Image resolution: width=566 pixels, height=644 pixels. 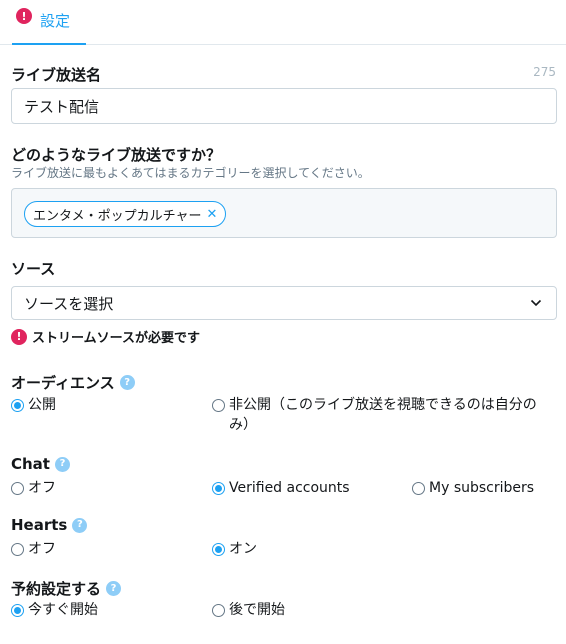 I want to click on tab-settings: ! 設定, so click(x=49, y=22).